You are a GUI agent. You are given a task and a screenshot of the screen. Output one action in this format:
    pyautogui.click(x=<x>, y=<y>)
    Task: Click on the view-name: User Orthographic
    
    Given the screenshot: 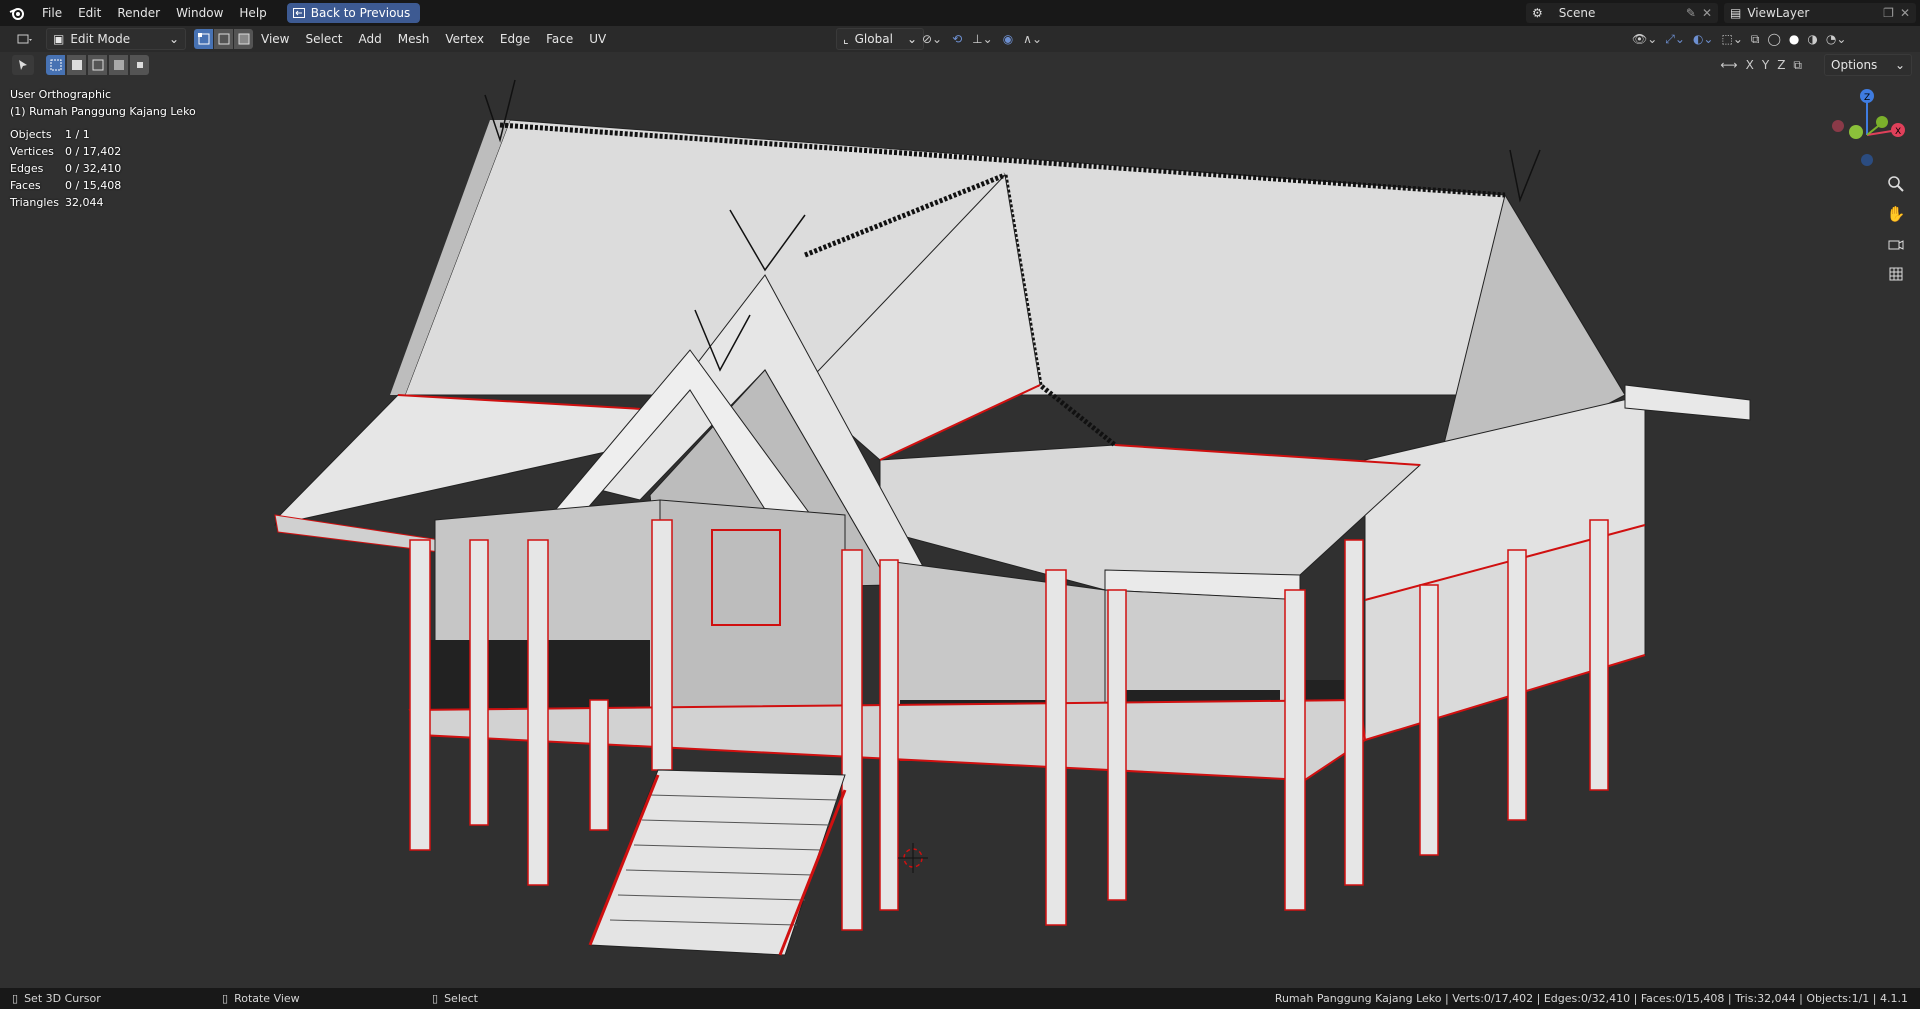 What is the action you would take?
    pyautogui.click(x=61, y=94)
    